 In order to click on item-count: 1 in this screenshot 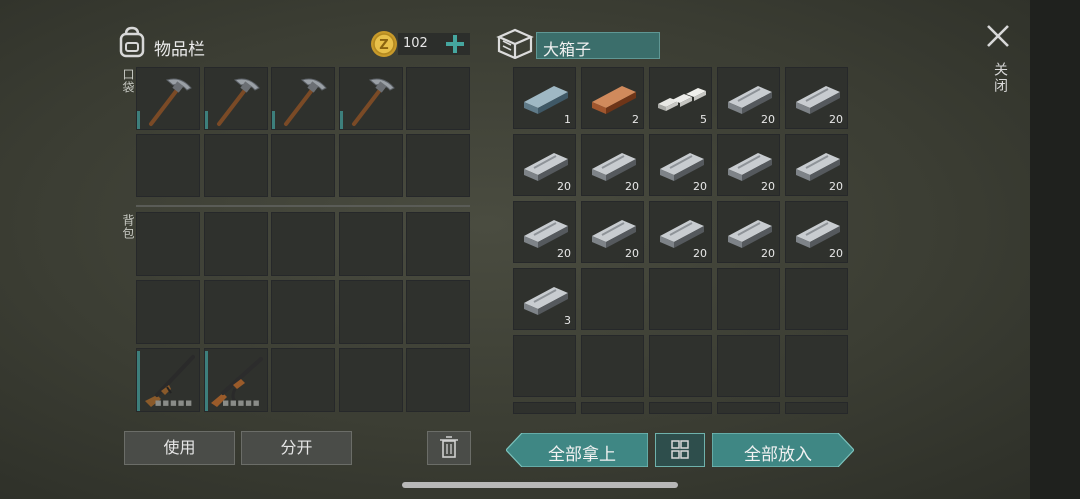, I will do `click(567, 119)`.